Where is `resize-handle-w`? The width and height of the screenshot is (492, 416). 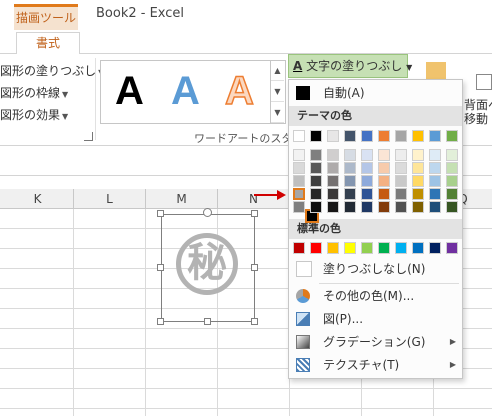 resize-handle-w is located at coordinates (160, 267).